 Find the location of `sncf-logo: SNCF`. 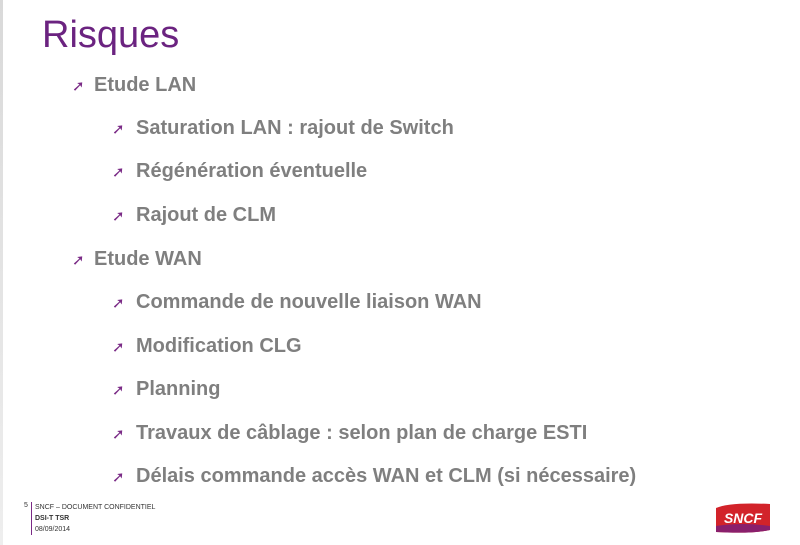

sncf-logo: SNCF is located at coordinates (743, 518).